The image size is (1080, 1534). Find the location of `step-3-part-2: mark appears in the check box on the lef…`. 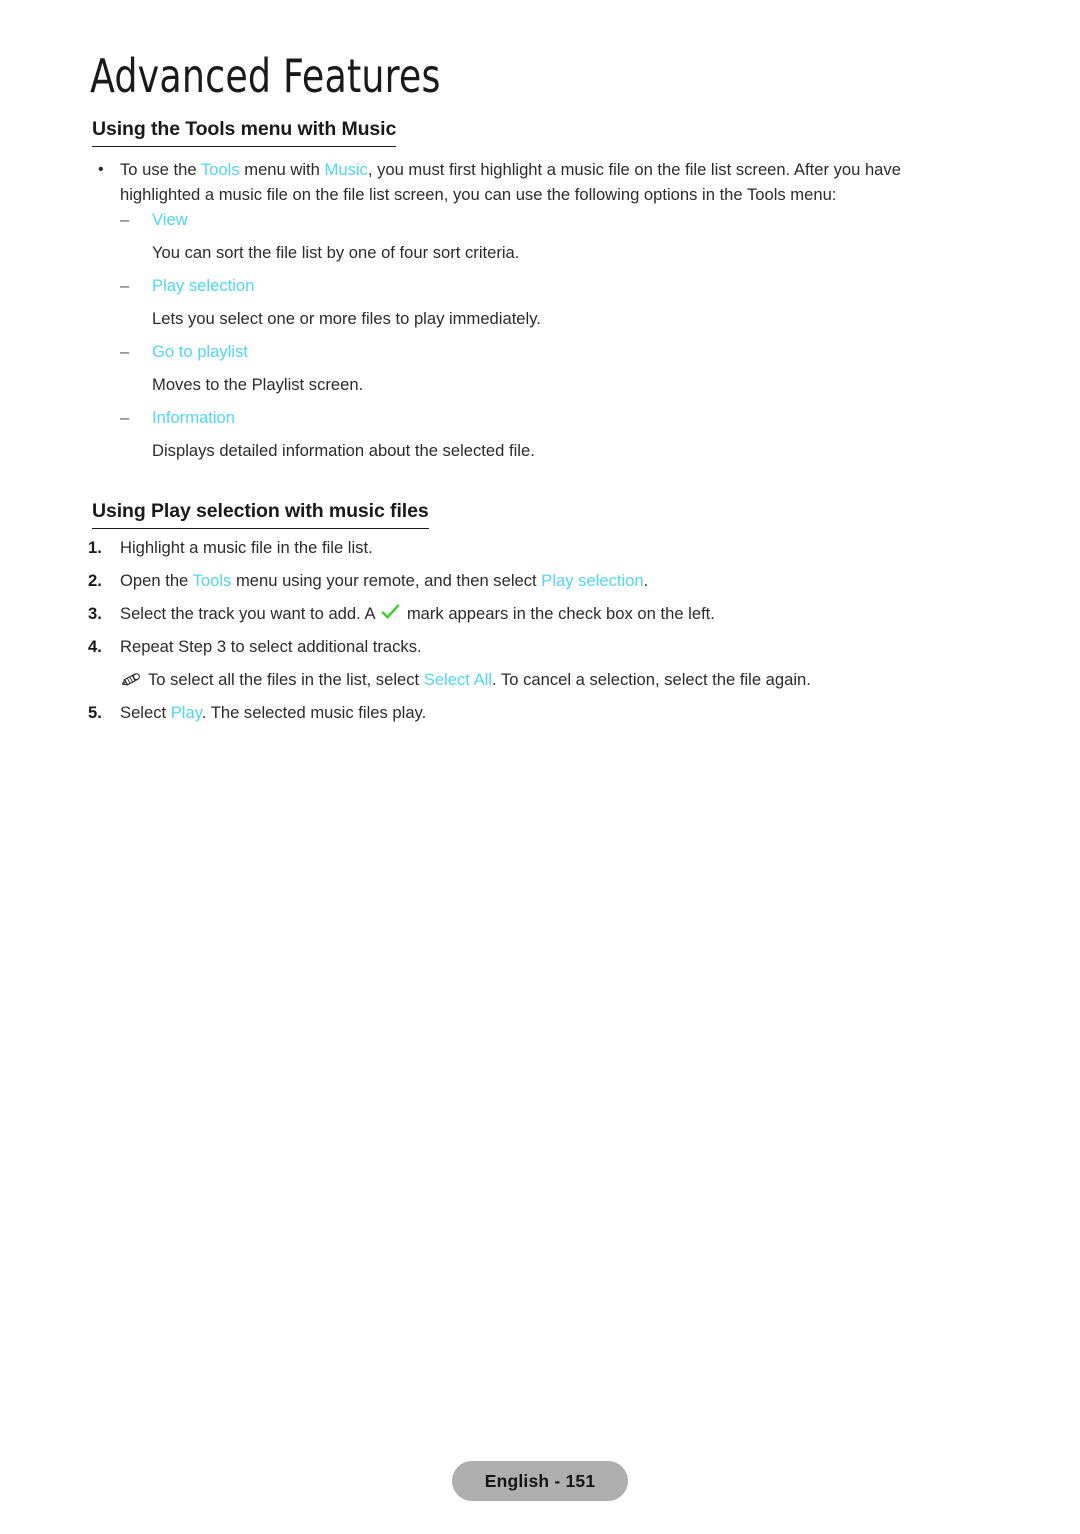

step-3-part-2: mark appears in the check box on the lef… is located at coordinates (558, 613).